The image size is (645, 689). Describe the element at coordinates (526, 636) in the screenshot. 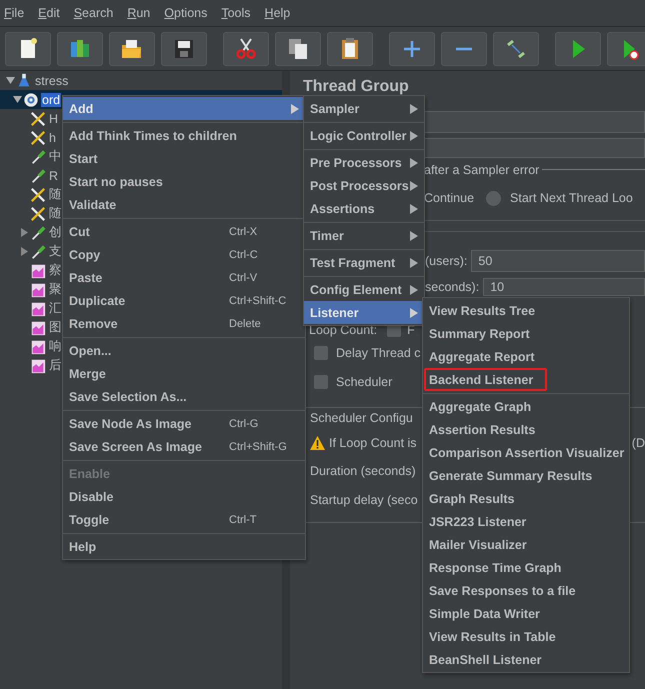

I see `menu-item: View Results in Table` at that location.